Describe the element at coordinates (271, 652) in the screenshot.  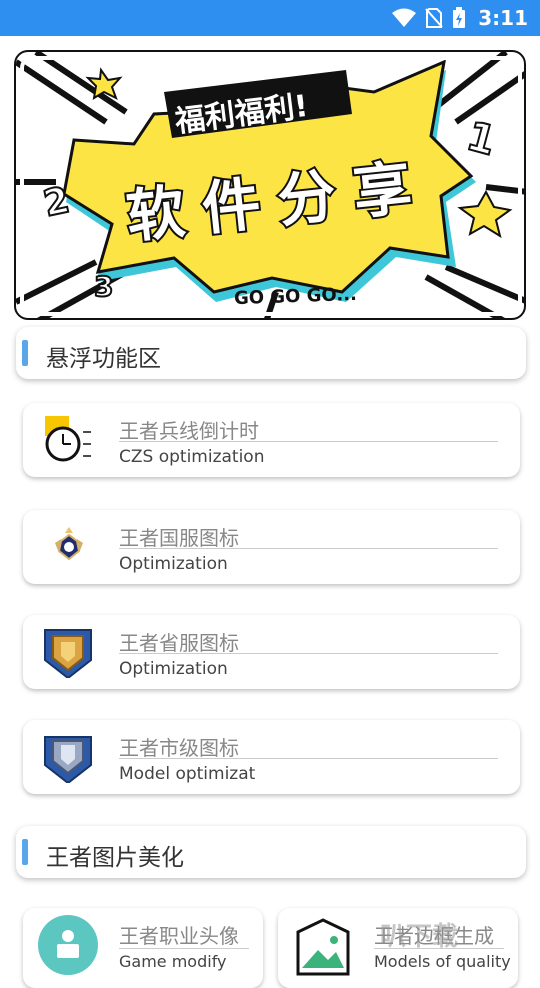
I see `card-province-server-icon: 王者省服图标 Optimization` at that location.